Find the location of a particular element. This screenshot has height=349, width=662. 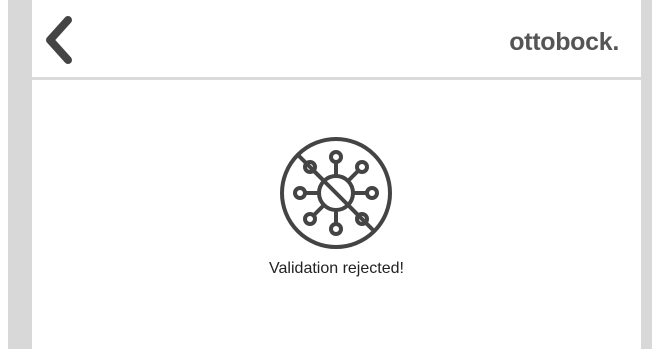

left-edge is located at coordinates (4, 174).